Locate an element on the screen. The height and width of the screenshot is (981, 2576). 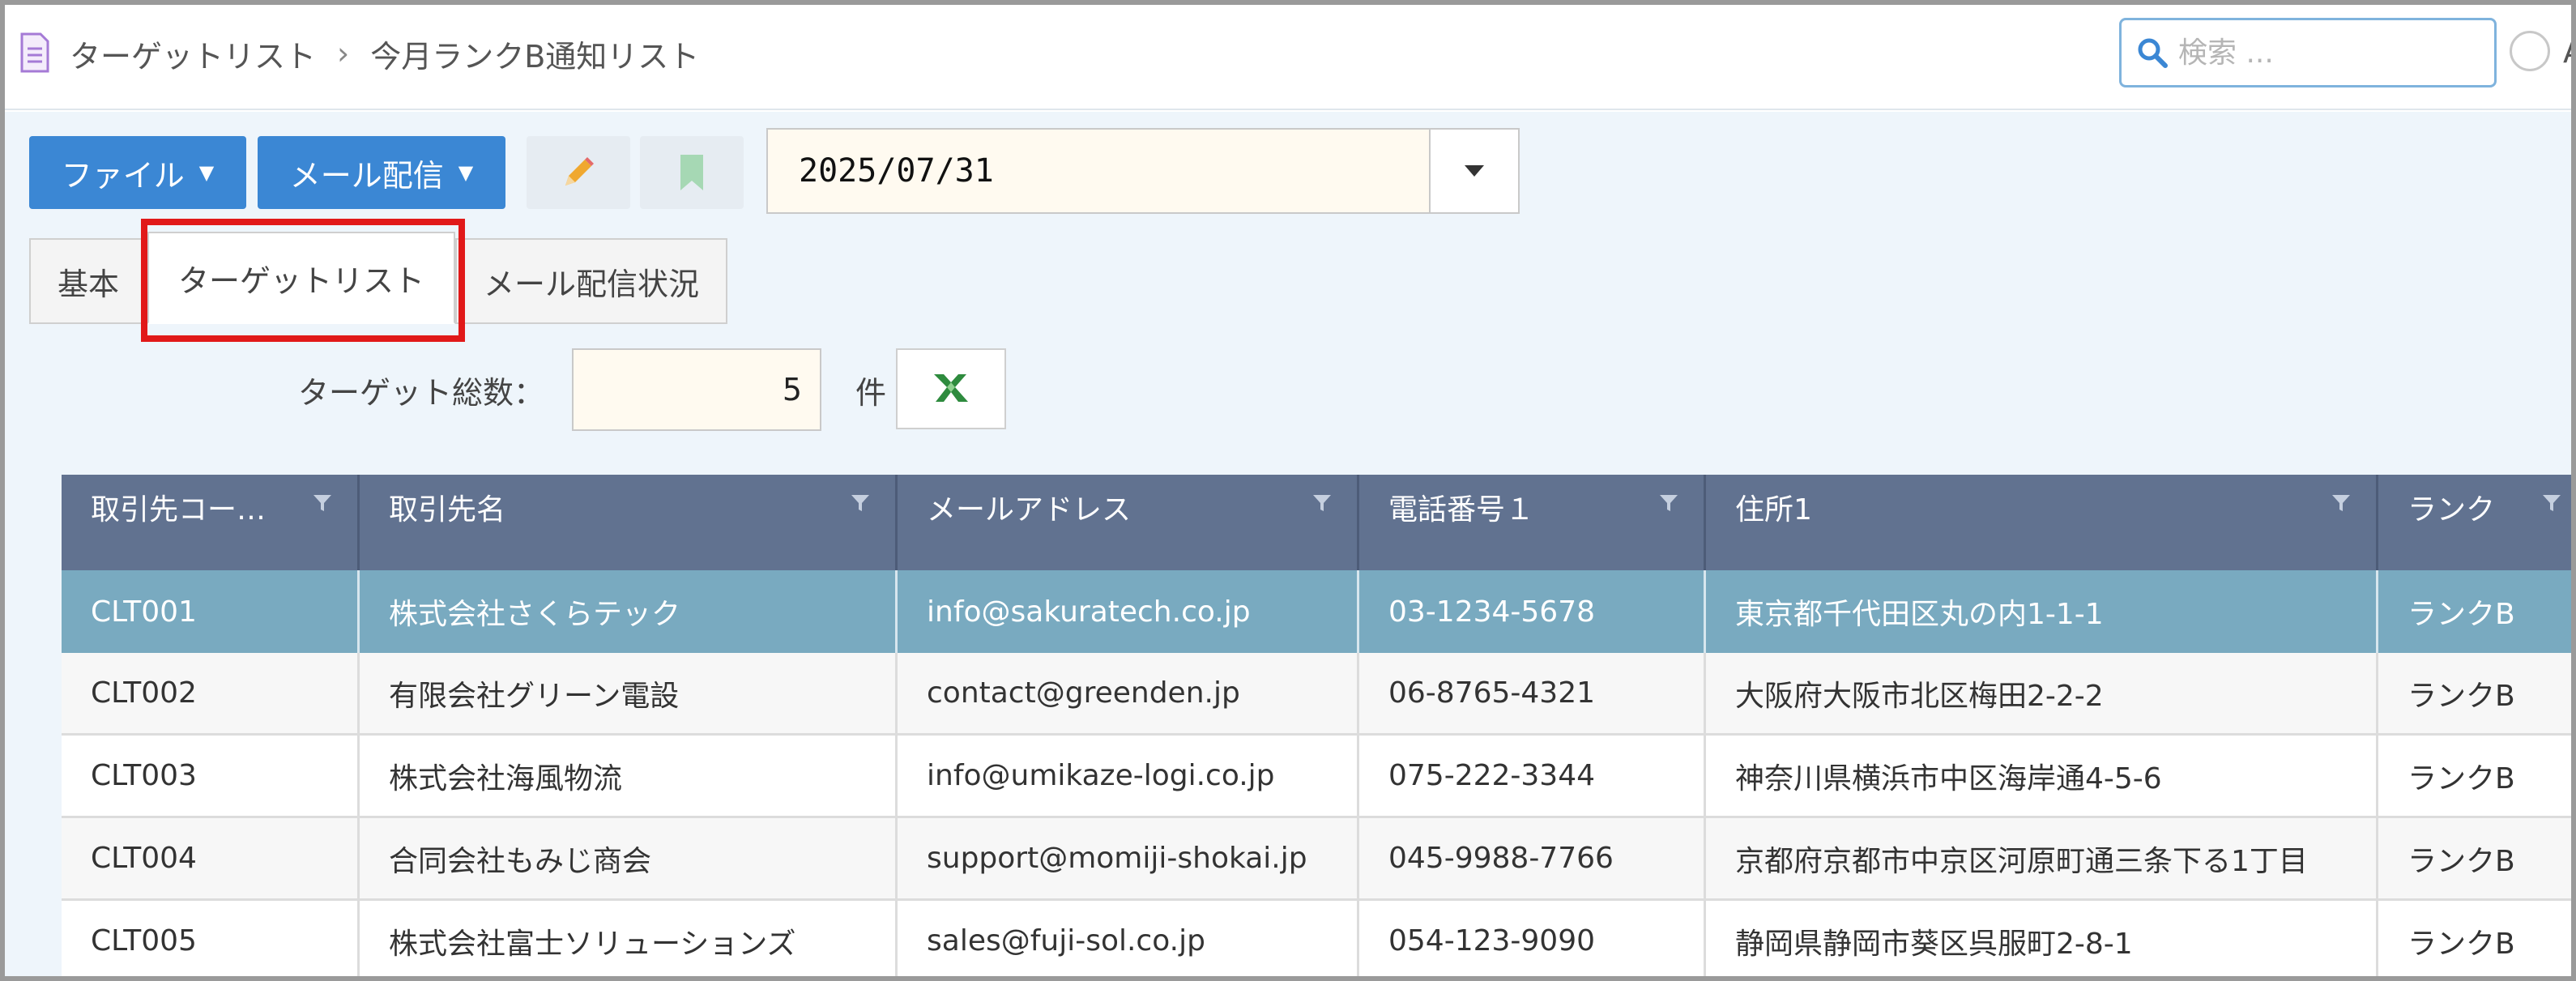
cell-phone: 054-123-9090 is located at coordinates (1532, 938).